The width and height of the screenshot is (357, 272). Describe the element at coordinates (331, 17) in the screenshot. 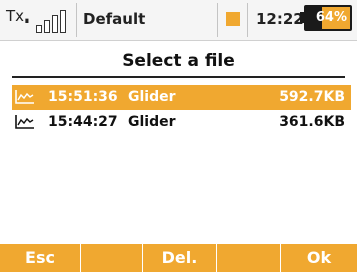

I see `battery-percent: 64%` at that location.